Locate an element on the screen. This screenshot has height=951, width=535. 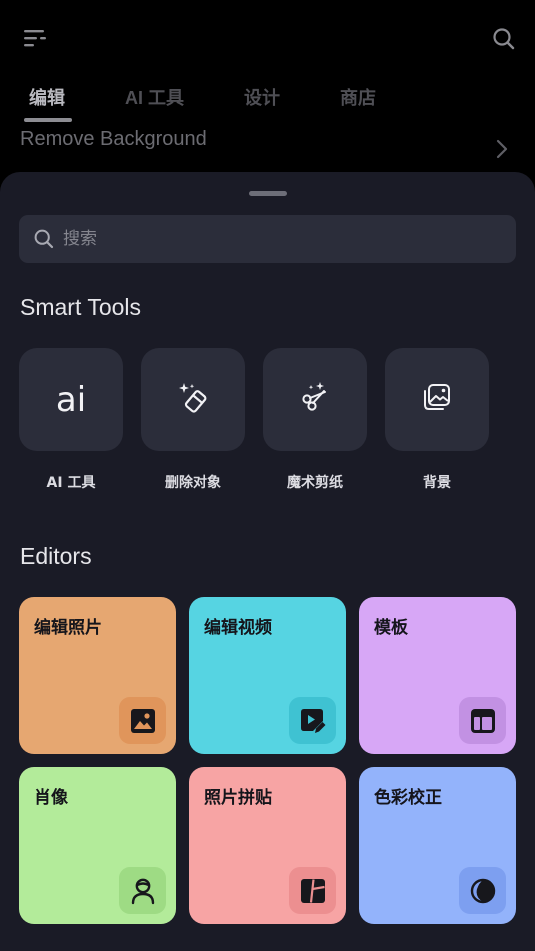
smart-tools-row: ai AI 工具 删除对象 魔术剪纸 背景 is located at coordinates (269, 423).